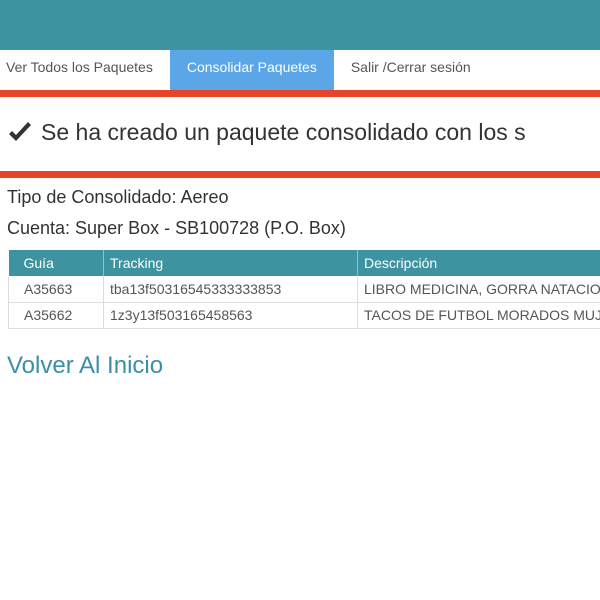  What do you see at coordinates (478, 289) in the screenshot?
I see `cell-descripcion: LIBRO MEDICINA, GORRA NATACIO` at bounding box center [478, 289].